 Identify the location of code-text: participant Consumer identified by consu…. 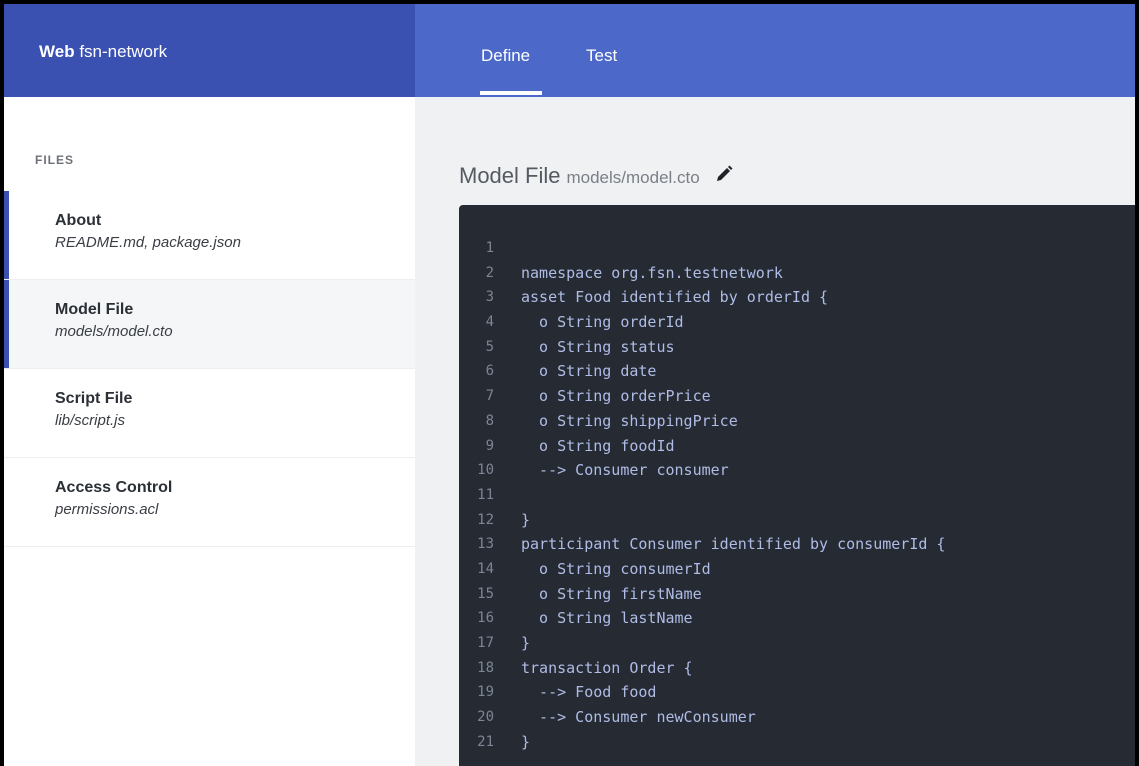
(733, 544).